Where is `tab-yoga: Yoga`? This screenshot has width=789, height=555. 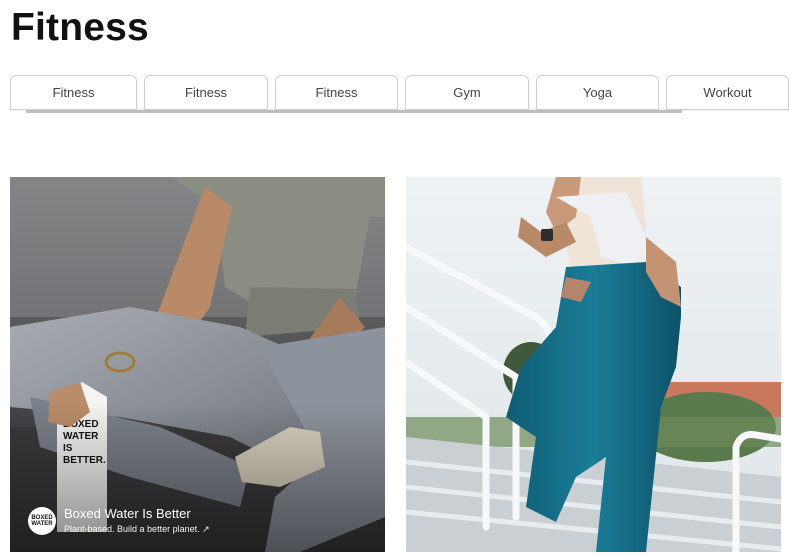
tab-yoga: Yoga is located at coordinates (597, 92).